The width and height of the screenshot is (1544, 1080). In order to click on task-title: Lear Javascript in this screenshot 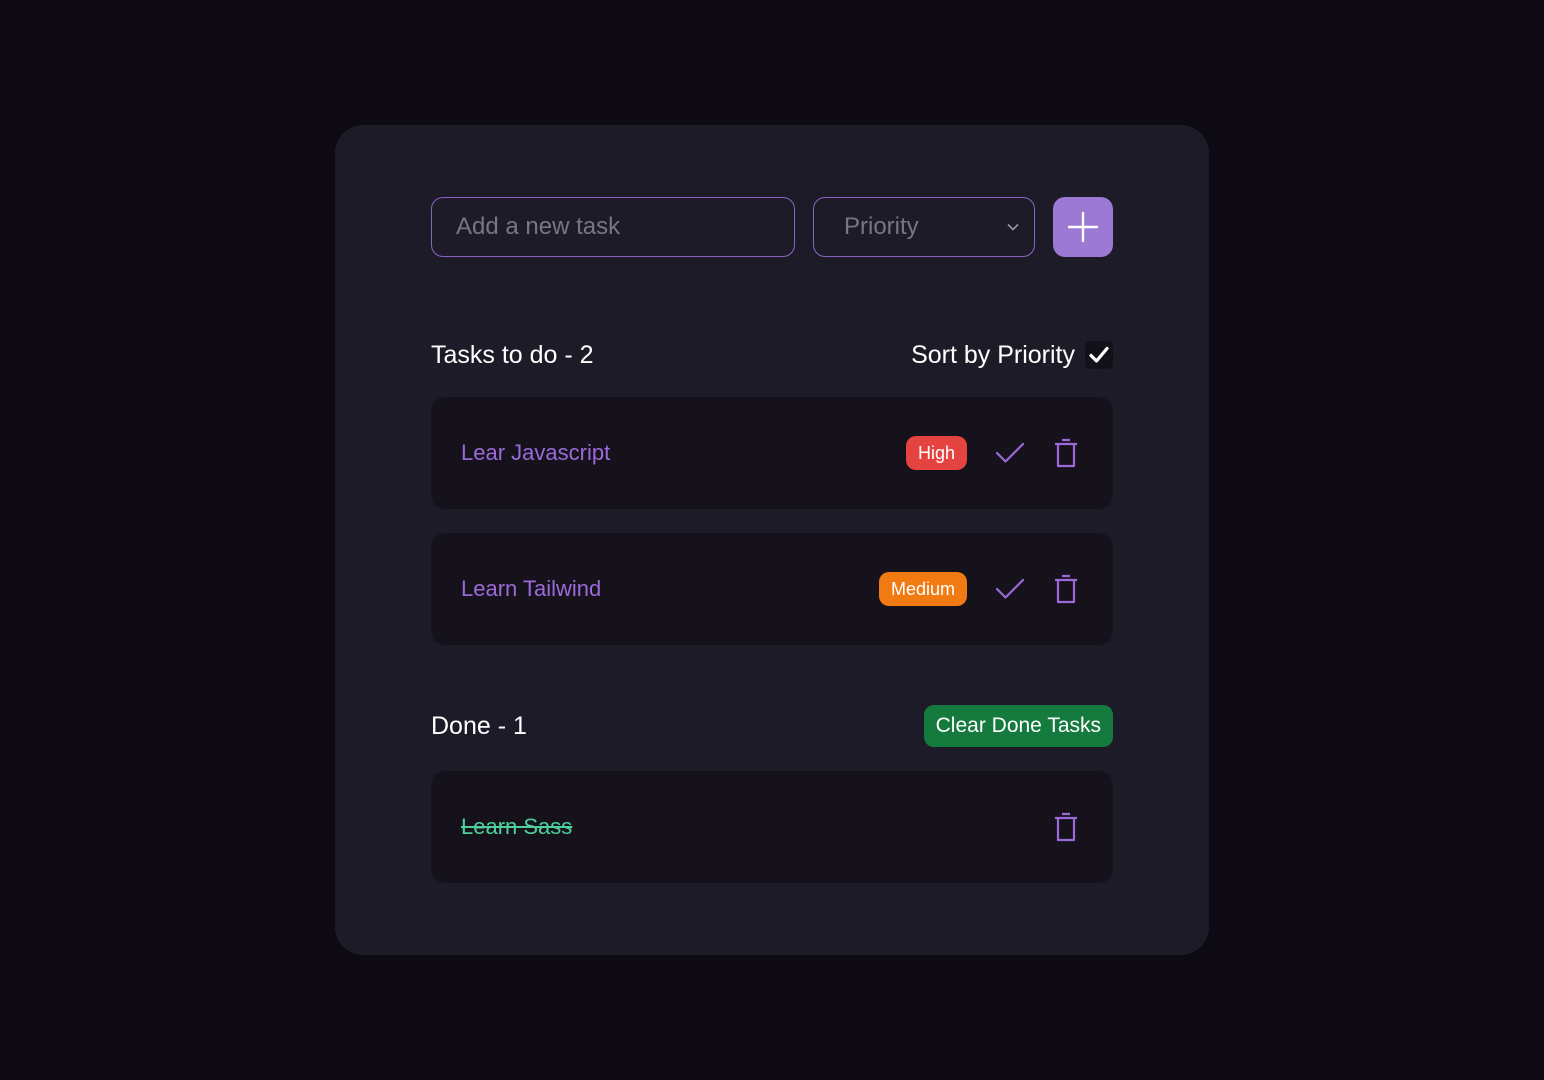, I will do `click(536, 452)`.